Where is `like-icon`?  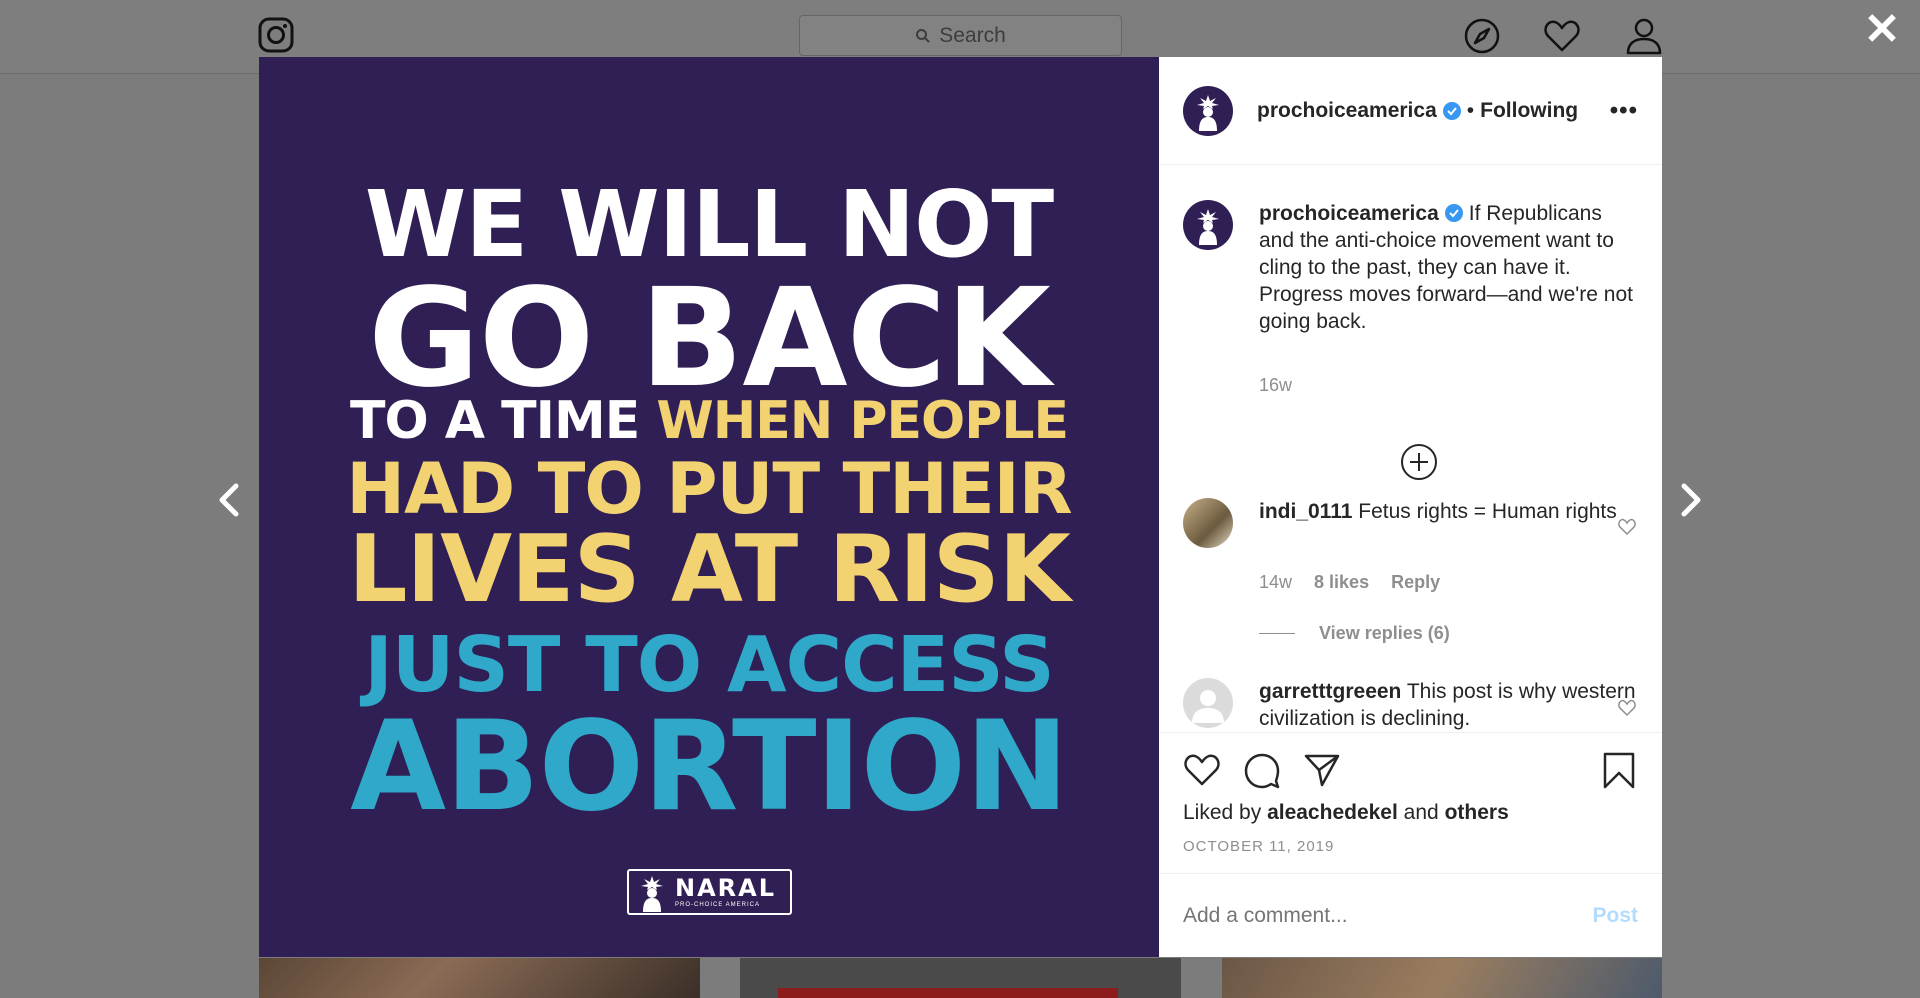
like-icon is located at coordinates (1202, 770).